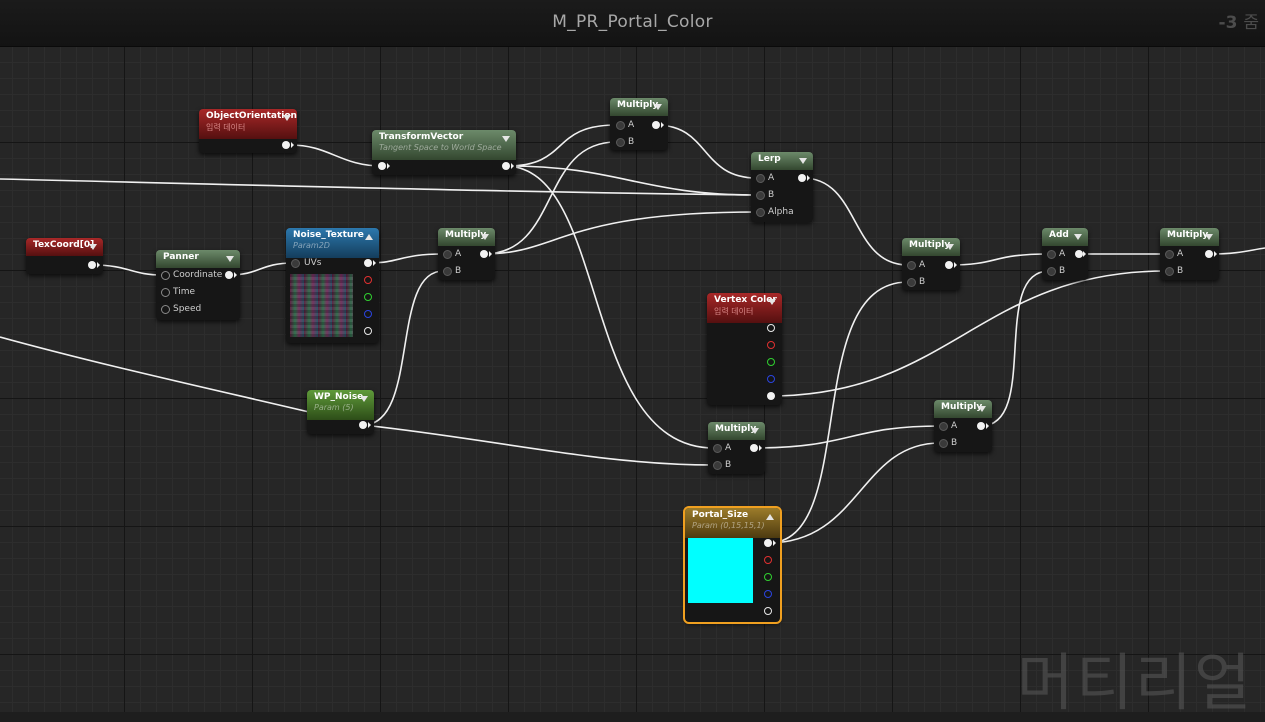 Image resolution: width=1265 pixels, height=722 pixels. Describe the element at coordinates (466, 254) in the screenshot. I see `node-multiply-noise: Multiply A B` at that location.